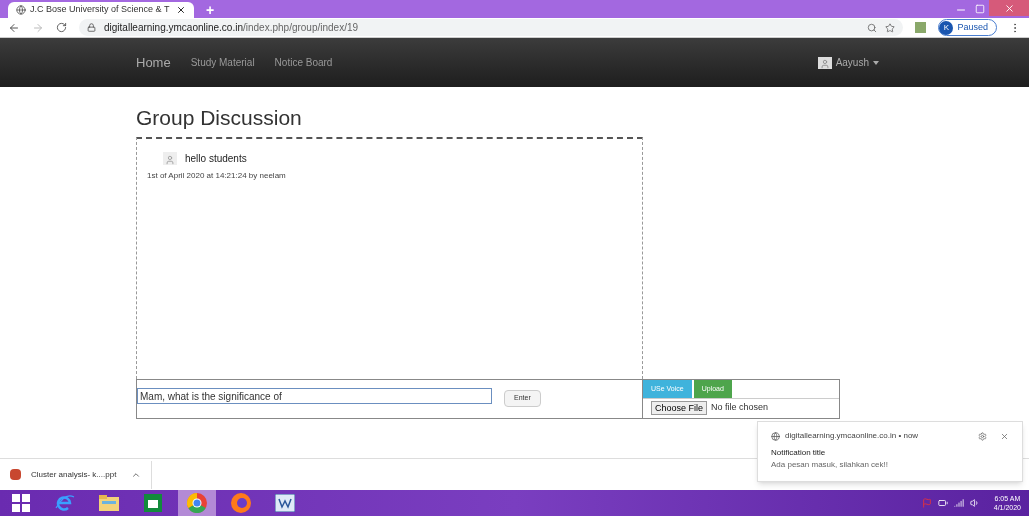 The width and height of the screenshot is (1029, 516). I want to click on message-text: hello students, so click(216, 159).